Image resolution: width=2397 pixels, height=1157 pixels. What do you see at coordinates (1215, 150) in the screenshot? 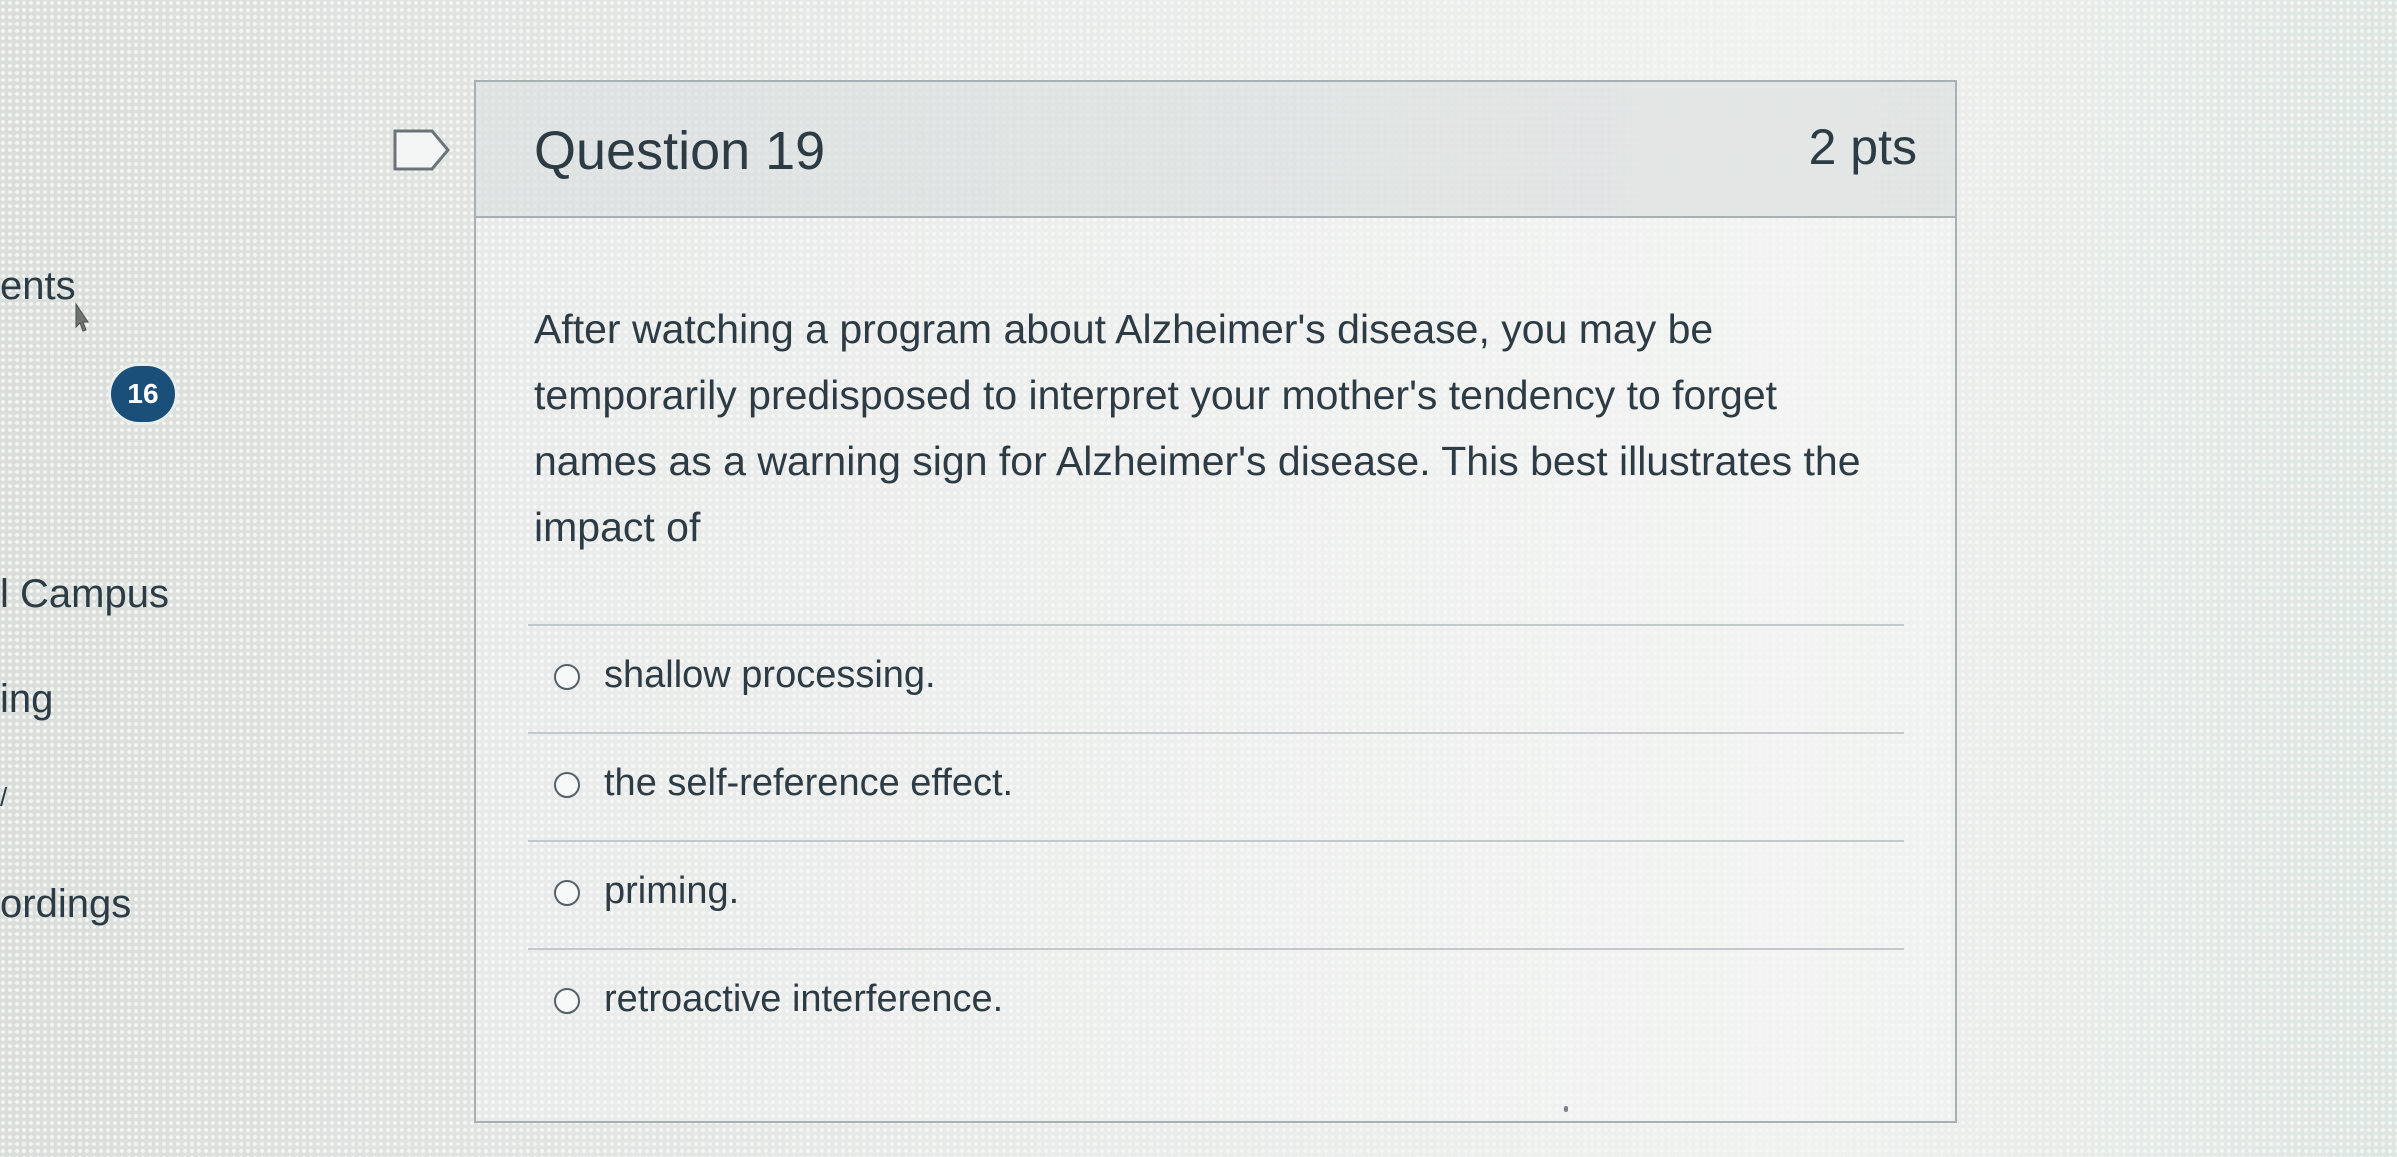
I see `question-header: Question 19 2 pts` at bounding box center [1215, 150].